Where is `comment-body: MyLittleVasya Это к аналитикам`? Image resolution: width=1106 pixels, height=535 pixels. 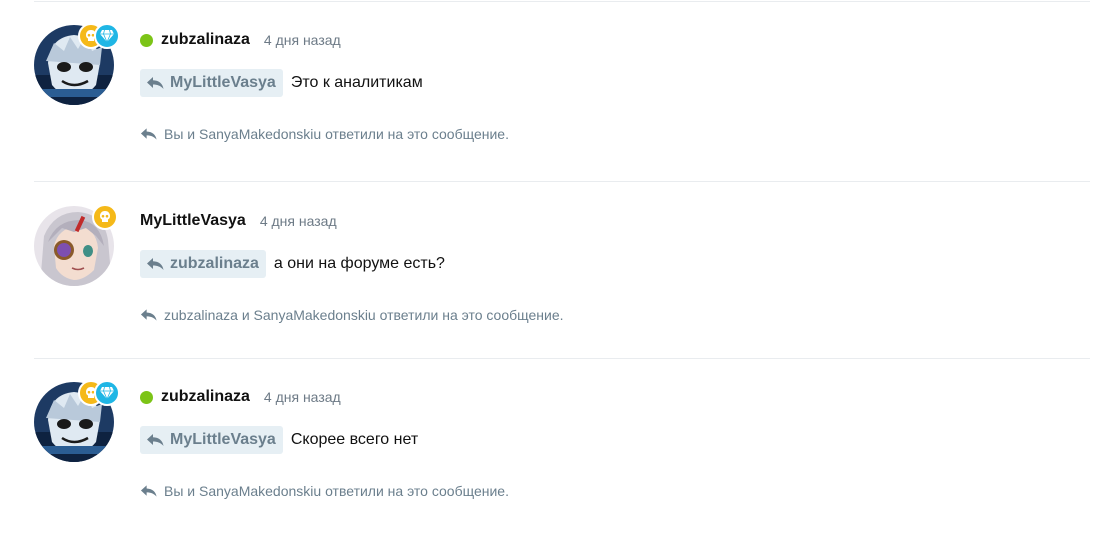
comment-body: MyLittleVasya Это к аналитикам is located at coordinates (281, 83).